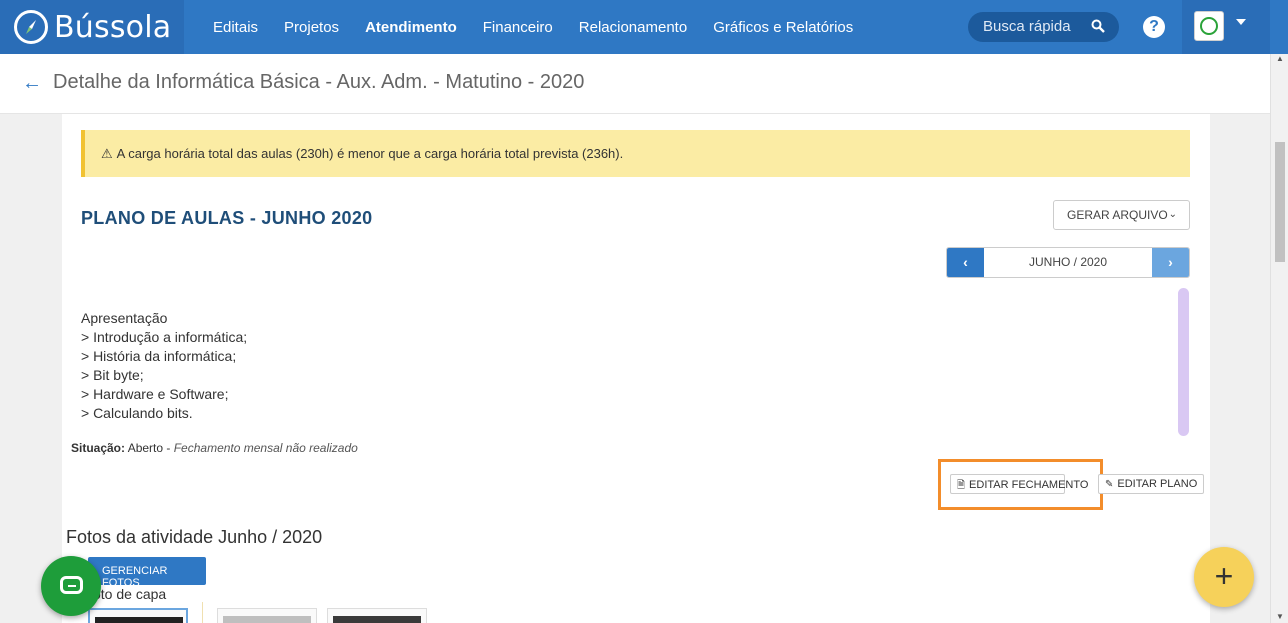  I want to click on back-arrow-icon: ←, so click(32, 83).